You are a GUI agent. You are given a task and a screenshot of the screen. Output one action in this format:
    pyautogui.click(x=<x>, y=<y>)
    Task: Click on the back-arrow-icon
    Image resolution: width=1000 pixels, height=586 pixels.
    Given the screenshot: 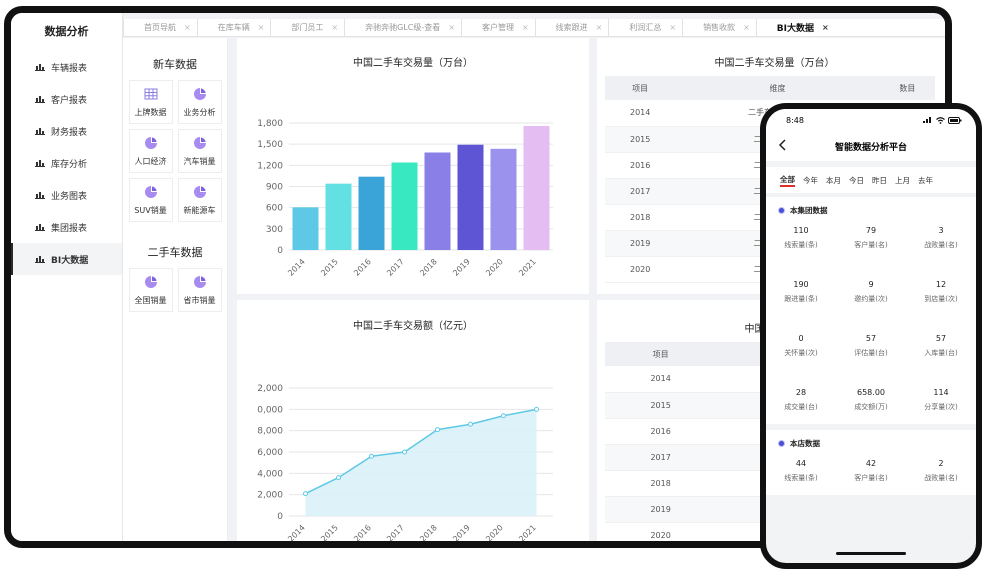 What is the action you would take?
    pyautogui.click(x=783, y=145)
    